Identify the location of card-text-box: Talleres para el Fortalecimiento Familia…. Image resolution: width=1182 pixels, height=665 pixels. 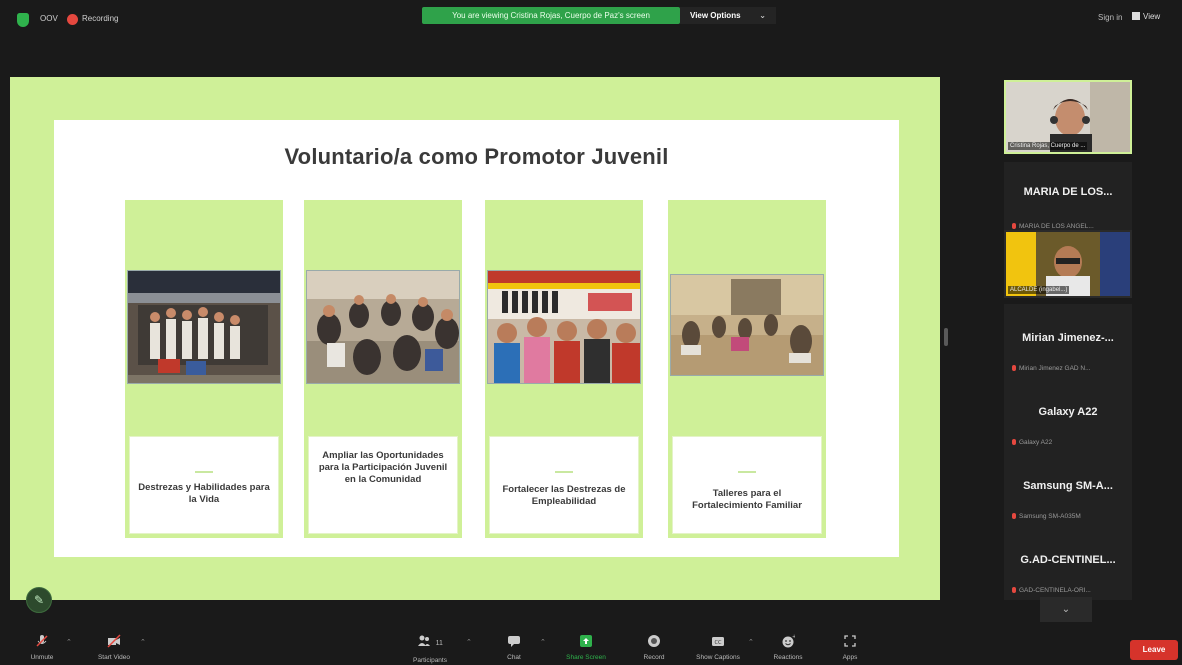
(747, 485).